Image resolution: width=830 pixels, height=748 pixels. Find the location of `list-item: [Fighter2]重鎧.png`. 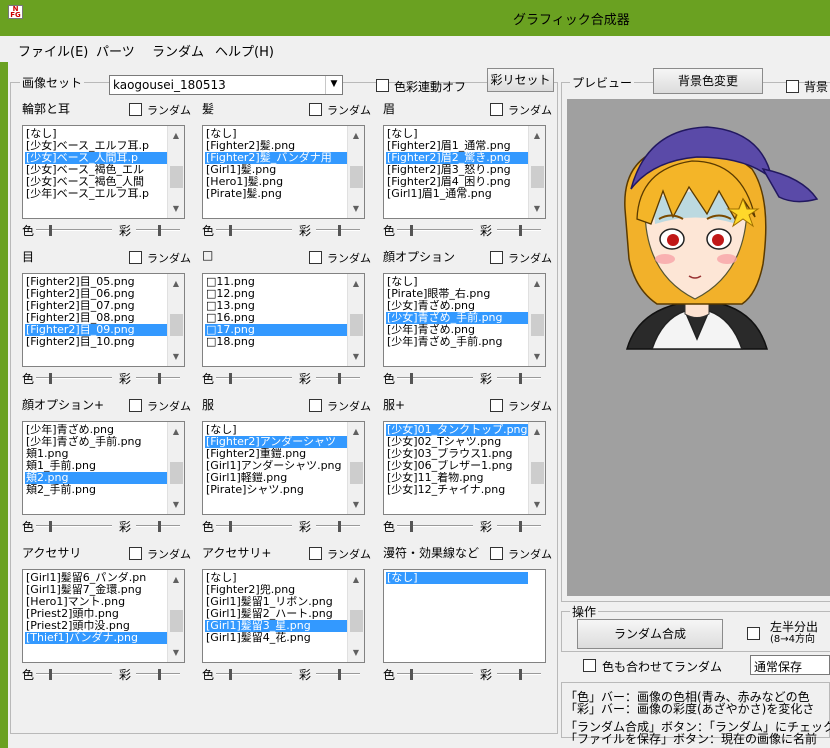

list-item: [Fighter2]重鎧.png is located at coordinates (276, 454).